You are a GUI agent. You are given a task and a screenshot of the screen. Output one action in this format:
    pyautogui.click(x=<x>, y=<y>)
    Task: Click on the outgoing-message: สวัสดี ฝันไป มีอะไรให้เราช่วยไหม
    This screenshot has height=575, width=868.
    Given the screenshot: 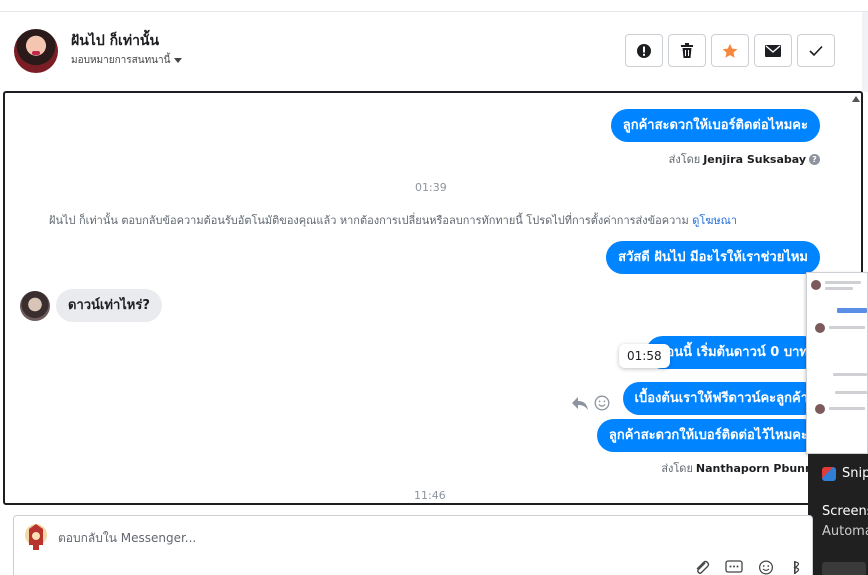 What is the action you would take?
    pyautogui.click(x=713, y=257)
    